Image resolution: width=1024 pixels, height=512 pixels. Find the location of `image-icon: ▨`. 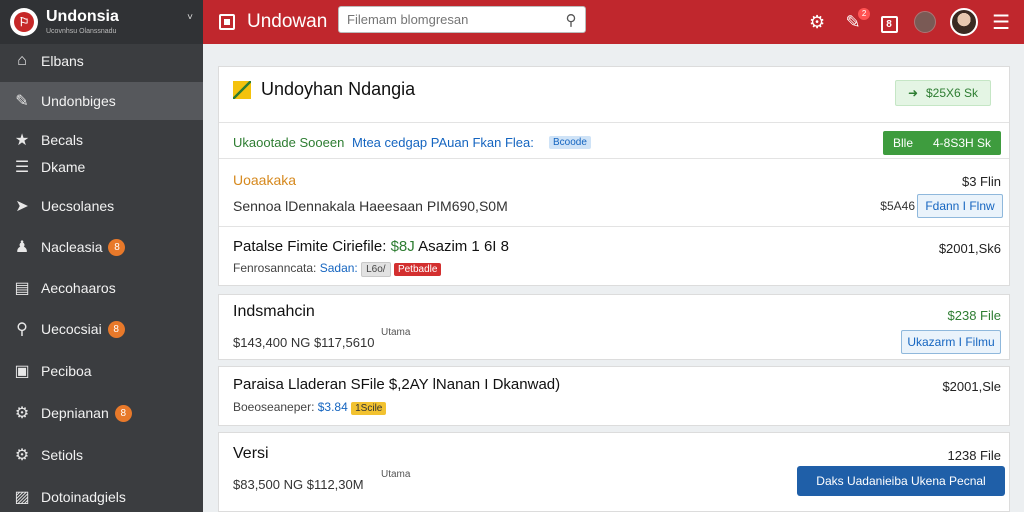

image-icon: ▨ is located at coordinates (22, 497).